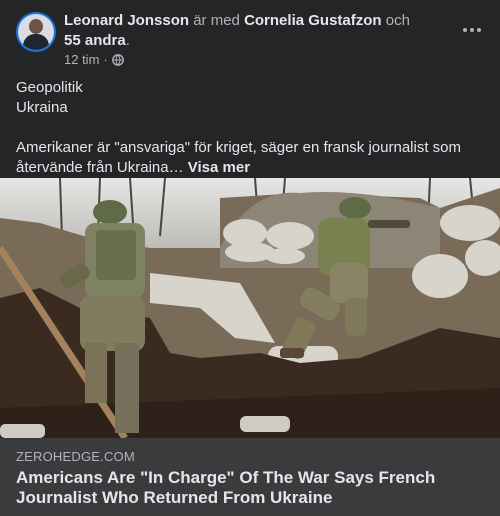 This screenshot has width=500, height=516. I want to click on avatar-photo, so click(36, 32).